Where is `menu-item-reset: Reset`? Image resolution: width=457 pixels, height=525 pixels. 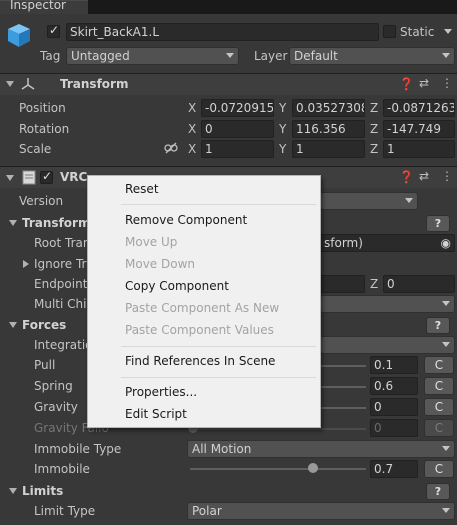
menu-item-reset: Reset is located at coordinates (142, 189).